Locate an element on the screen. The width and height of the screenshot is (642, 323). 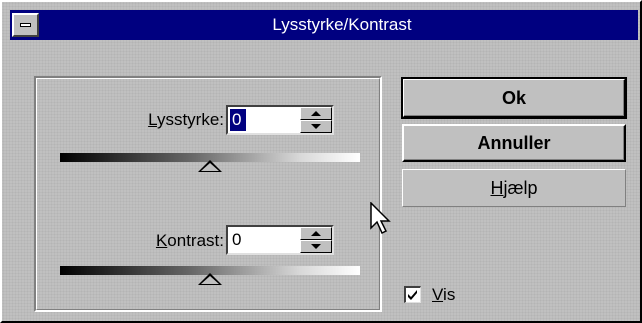
system-menu-button is located at coordinates (25, 25).